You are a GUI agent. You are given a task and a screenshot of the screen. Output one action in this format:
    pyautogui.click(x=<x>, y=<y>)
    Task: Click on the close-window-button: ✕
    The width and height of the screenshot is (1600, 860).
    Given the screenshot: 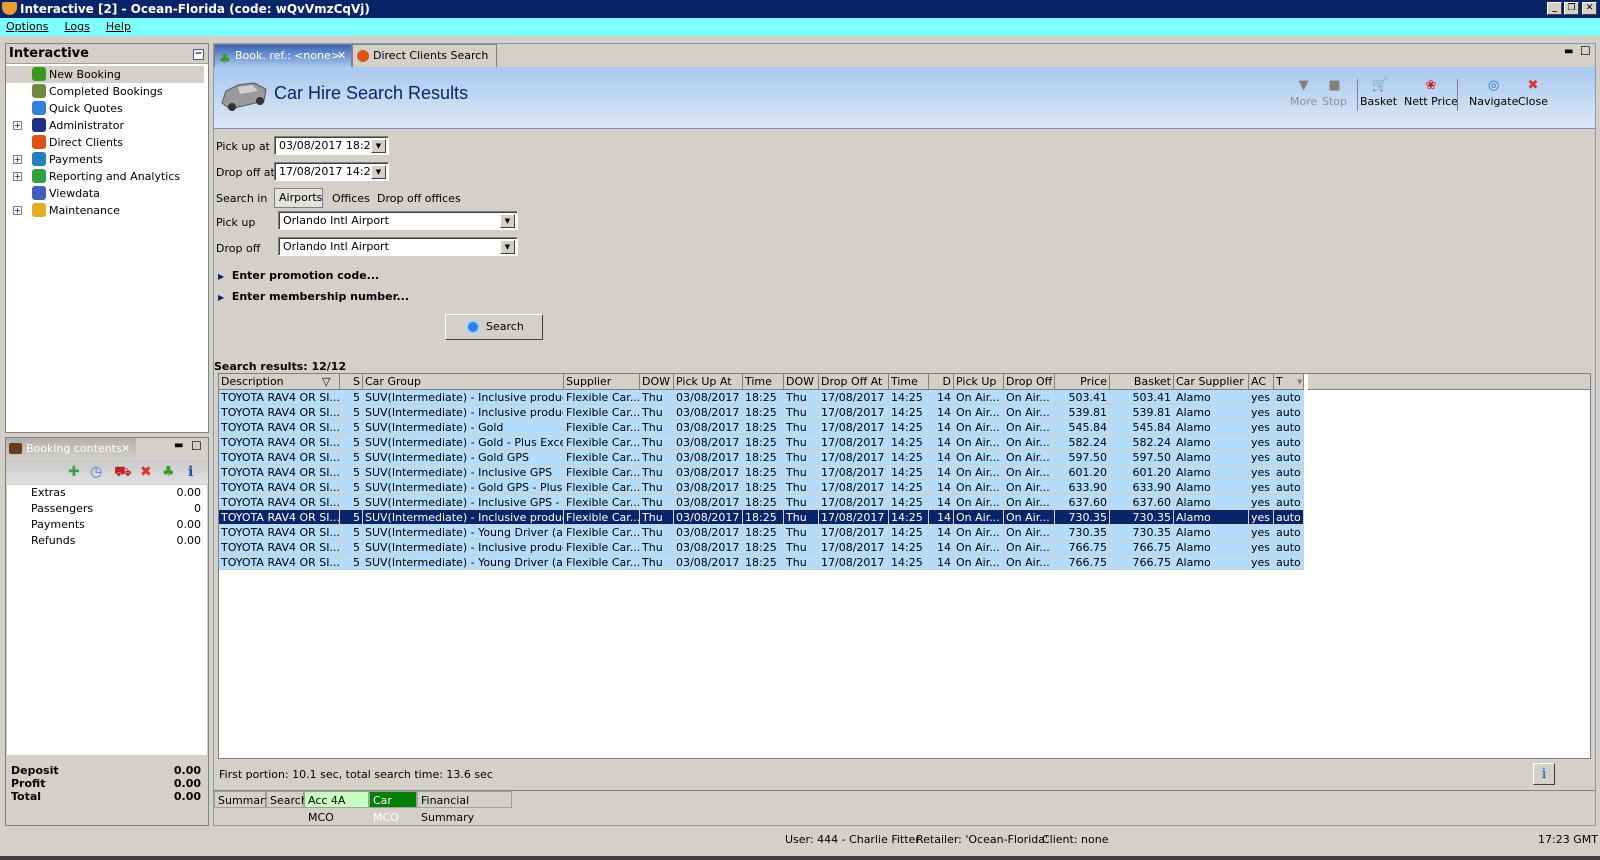 What is the action you would take?
    pyautogui.click(x=1589, y=8)
    